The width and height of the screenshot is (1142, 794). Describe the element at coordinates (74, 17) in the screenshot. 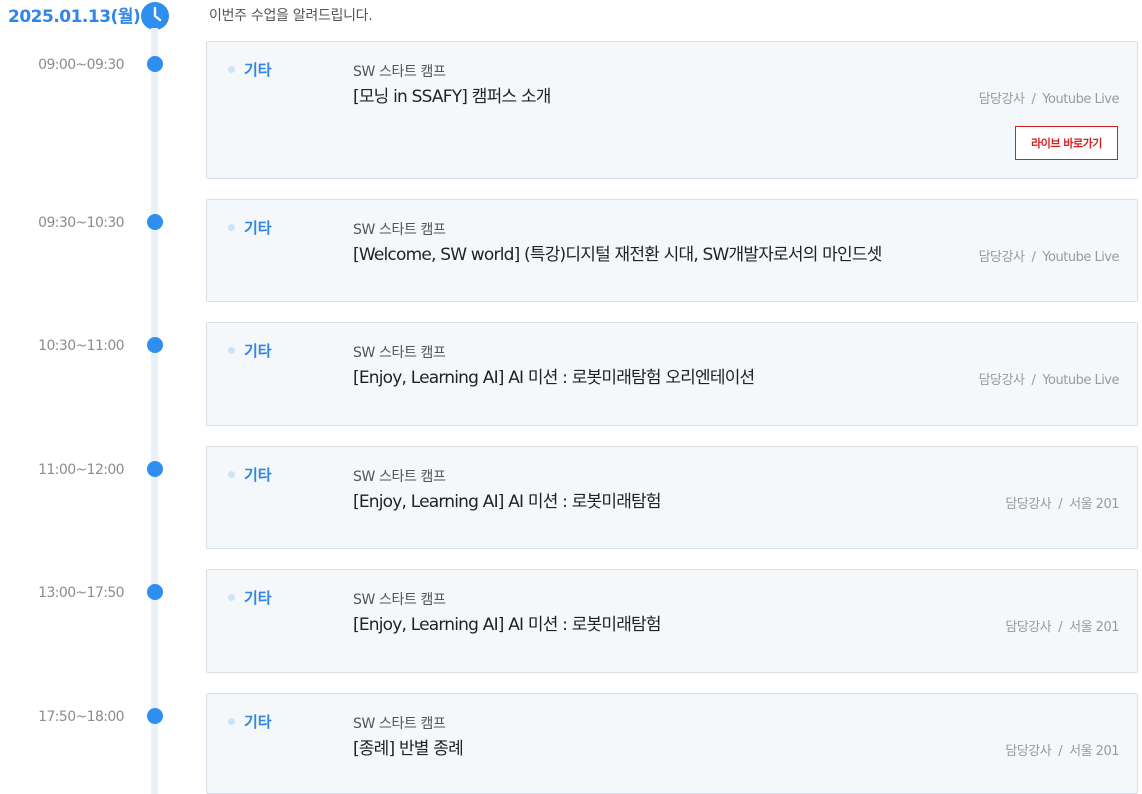

I see `schedule-date: 2025.01.13(월)` at that location.